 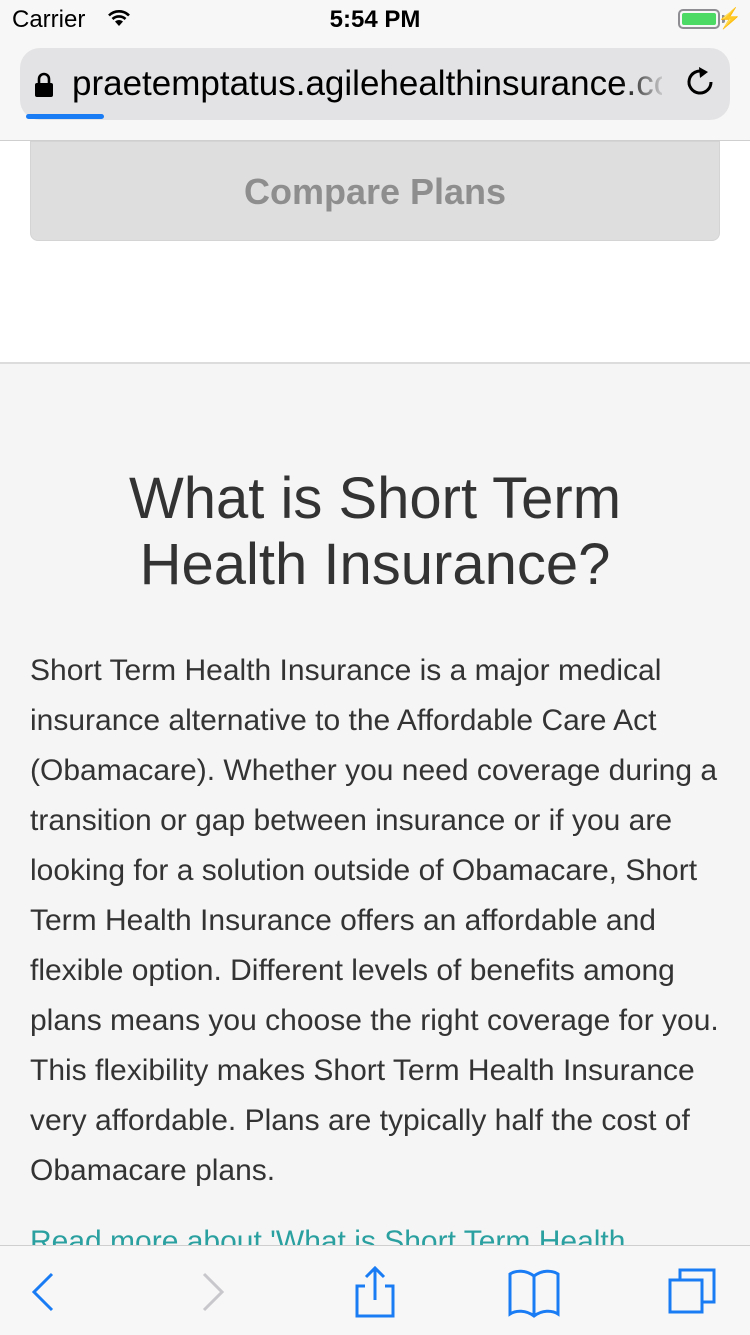 What do you see at coordinates (700, 82) in the screenshot?
I see `reload-icon` at bounding box center [700, 82].